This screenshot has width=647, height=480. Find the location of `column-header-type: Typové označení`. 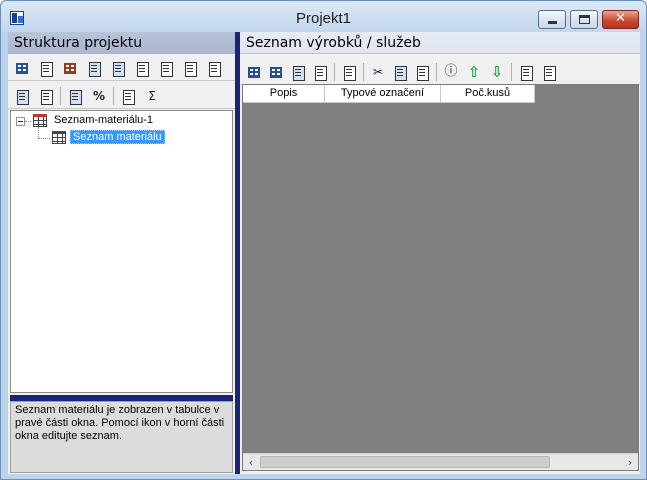

column-header-type: Typové označení is located at coordinates (383, 94).